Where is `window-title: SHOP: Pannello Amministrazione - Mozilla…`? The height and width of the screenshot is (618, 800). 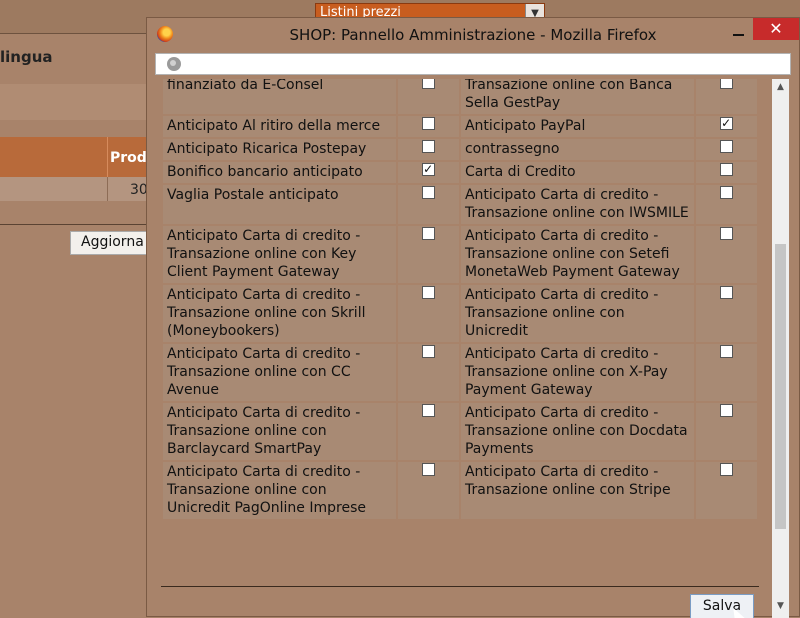 window-title: SHOP: Pannello Amministrazione - Mozilla… is located at coordinates (473, 35).